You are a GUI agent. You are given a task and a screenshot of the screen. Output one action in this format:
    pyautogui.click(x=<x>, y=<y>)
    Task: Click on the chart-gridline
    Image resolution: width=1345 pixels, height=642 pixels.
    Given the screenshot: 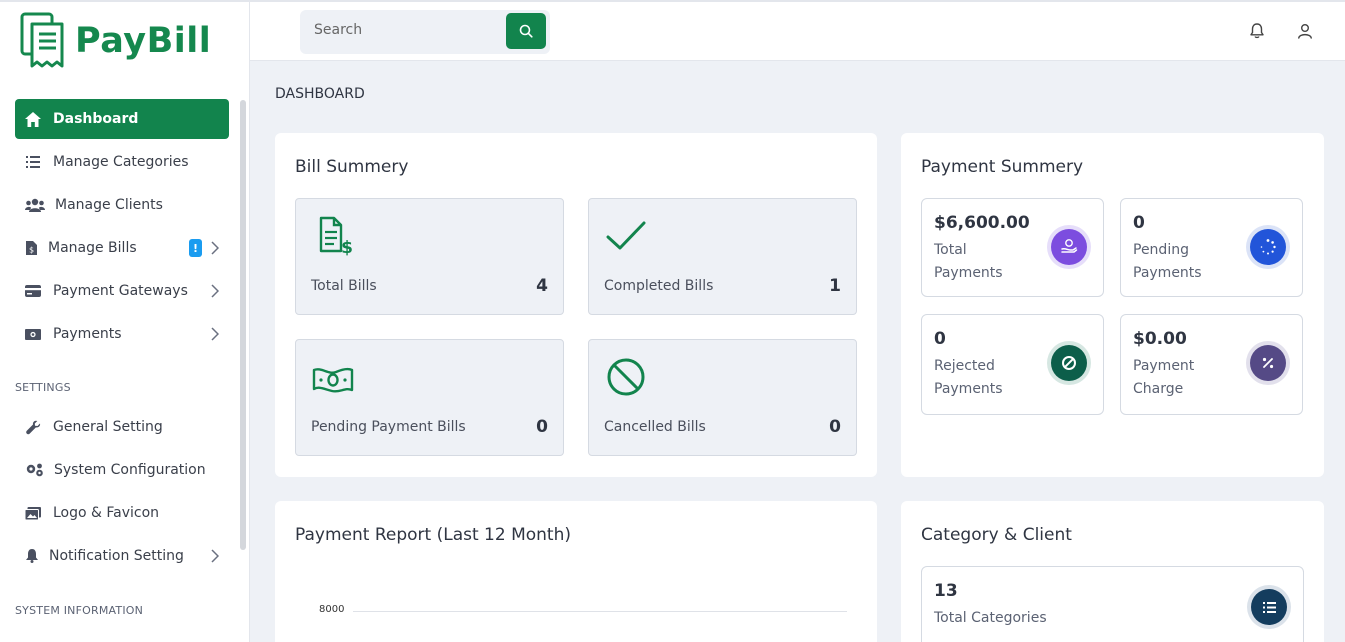 What is the action you would take?
    pyautogui.click(x=600, y=611)
    